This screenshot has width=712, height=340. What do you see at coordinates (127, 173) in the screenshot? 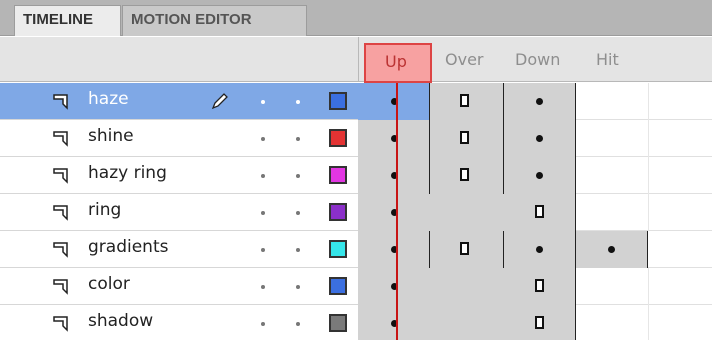
I see `layer-name: hazy ring` at bounding box center [127, 173].